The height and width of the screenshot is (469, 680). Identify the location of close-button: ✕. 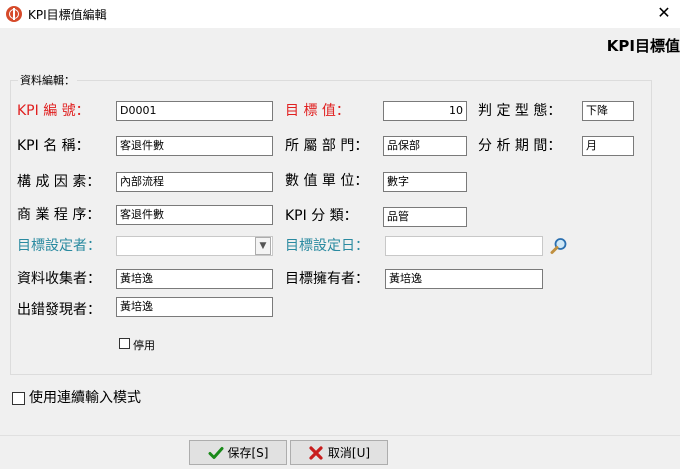
(664, 13).